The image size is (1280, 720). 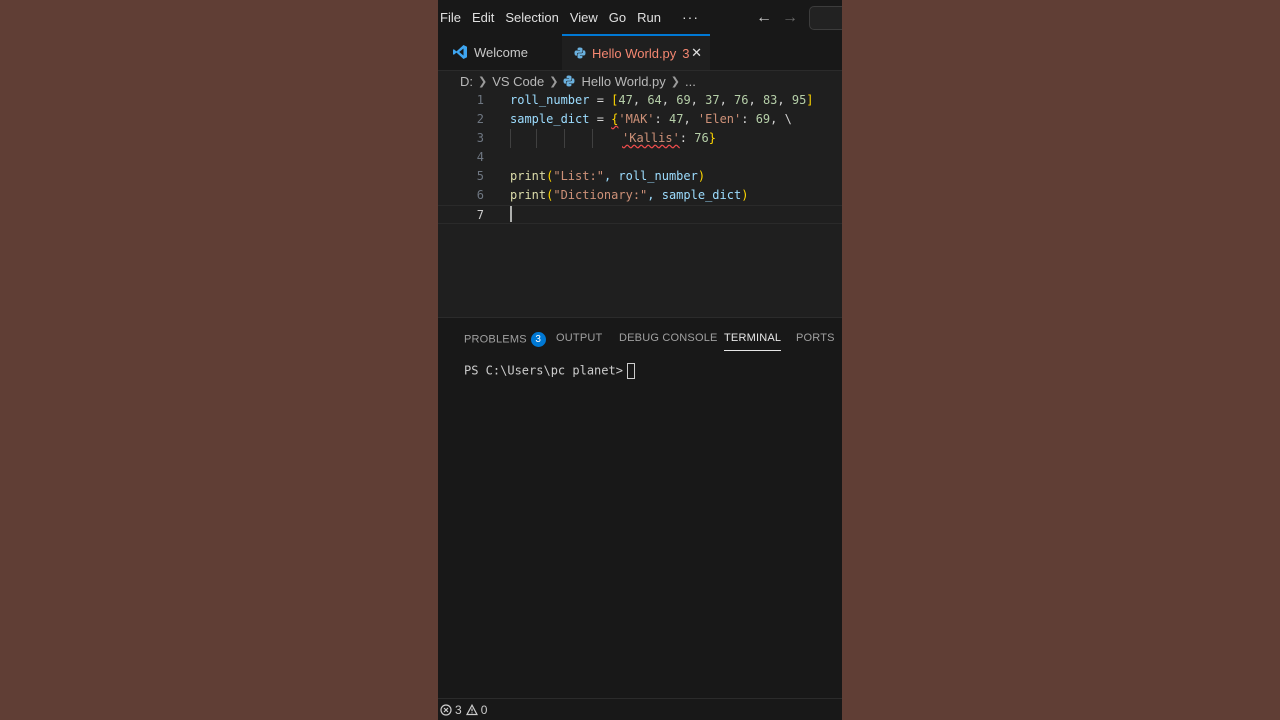 What do you see at coordinates (480, 215) in the screenshot?
I see `line-number: 7` at bounding box center [480, 215].